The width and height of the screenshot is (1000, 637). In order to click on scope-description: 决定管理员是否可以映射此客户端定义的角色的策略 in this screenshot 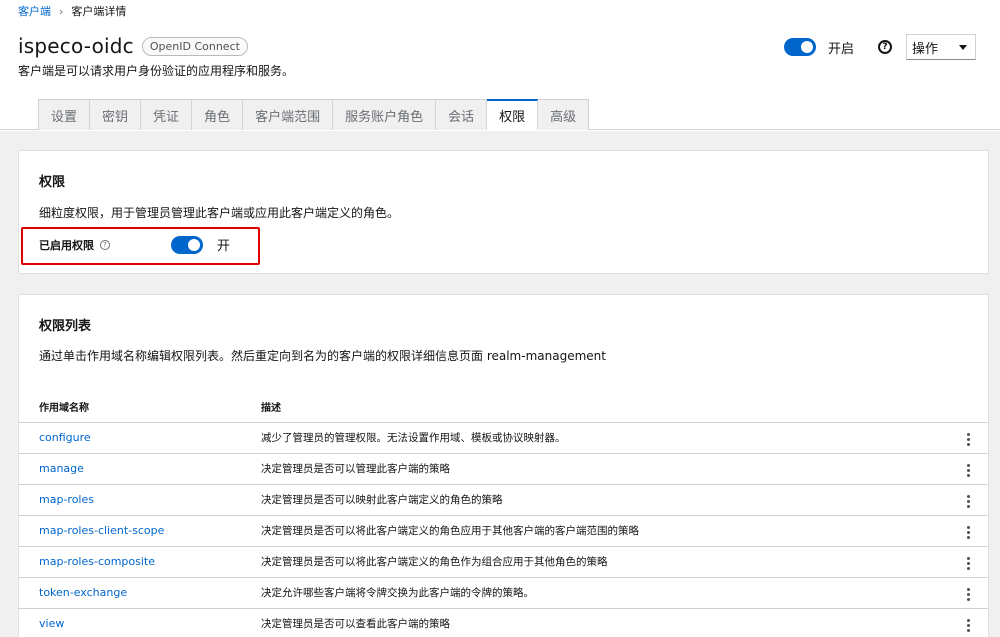, I will do `click(584, 500)`.